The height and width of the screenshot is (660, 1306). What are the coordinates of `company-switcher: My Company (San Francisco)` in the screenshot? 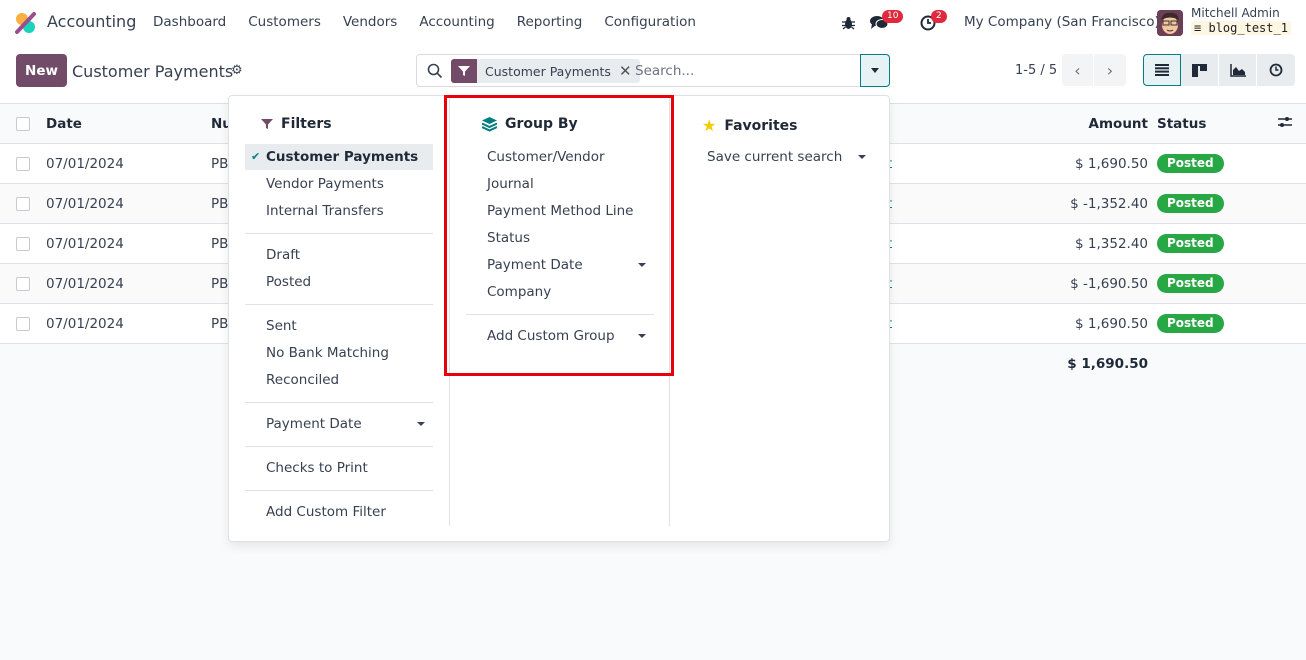 It's located at (1062, 22).